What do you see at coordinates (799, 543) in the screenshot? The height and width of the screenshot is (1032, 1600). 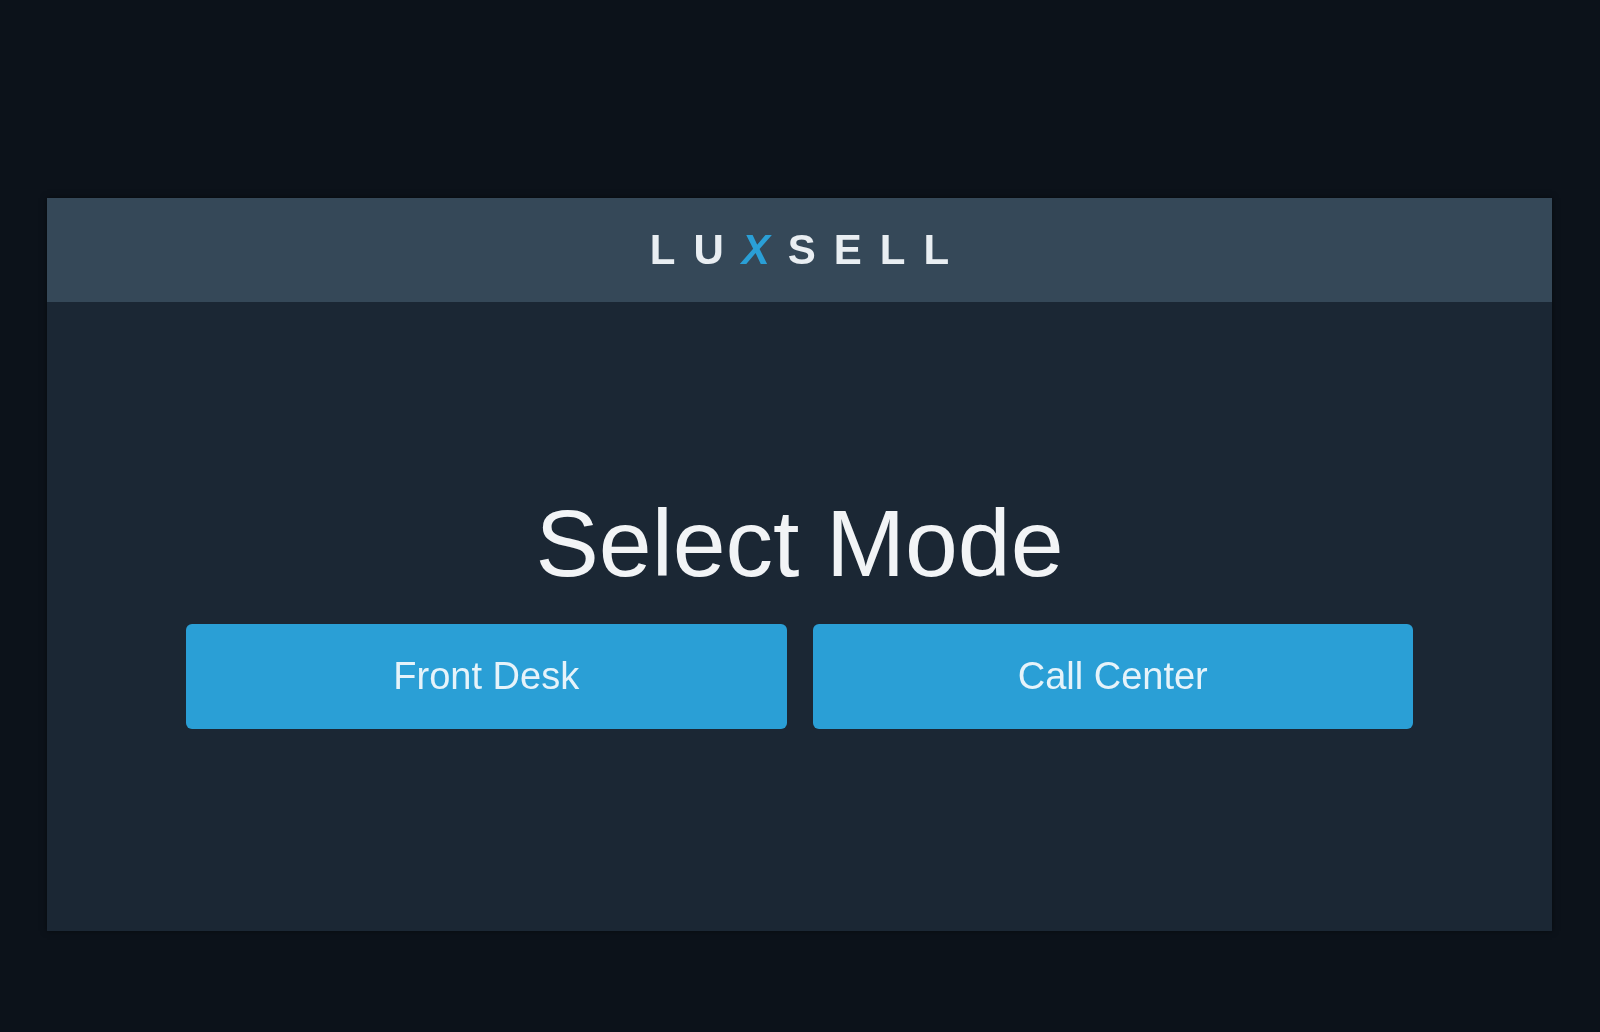 I see `page-title: Select Mode` at bounding box center [799, 543].